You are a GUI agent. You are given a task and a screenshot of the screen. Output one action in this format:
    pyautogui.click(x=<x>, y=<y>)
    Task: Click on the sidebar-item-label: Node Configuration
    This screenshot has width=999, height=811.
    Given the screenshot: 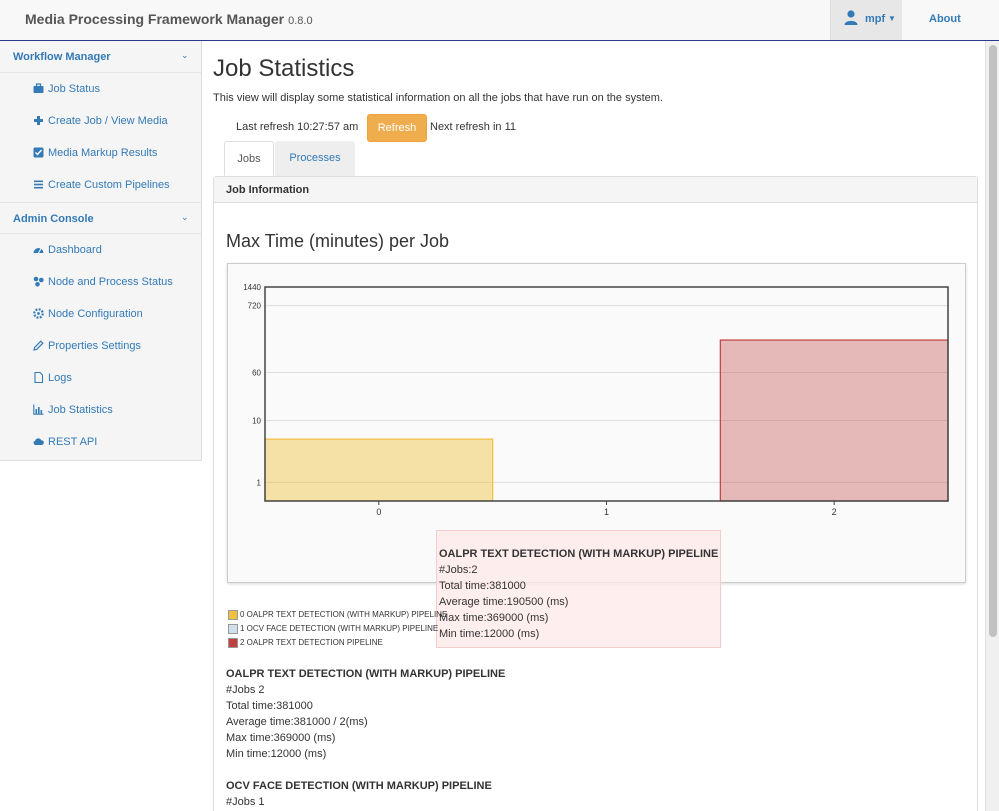 What is the action you would take?
    pyautogui.click(x=95, y=314)
    